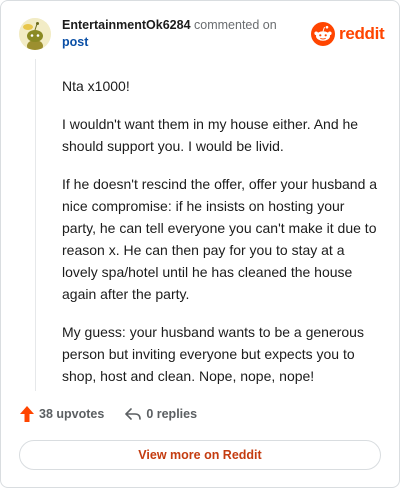  What do you see at coordinates (172, 414) in the screenshot?
I see `replies-count: 0 replies` at bounding box center [172, 414].